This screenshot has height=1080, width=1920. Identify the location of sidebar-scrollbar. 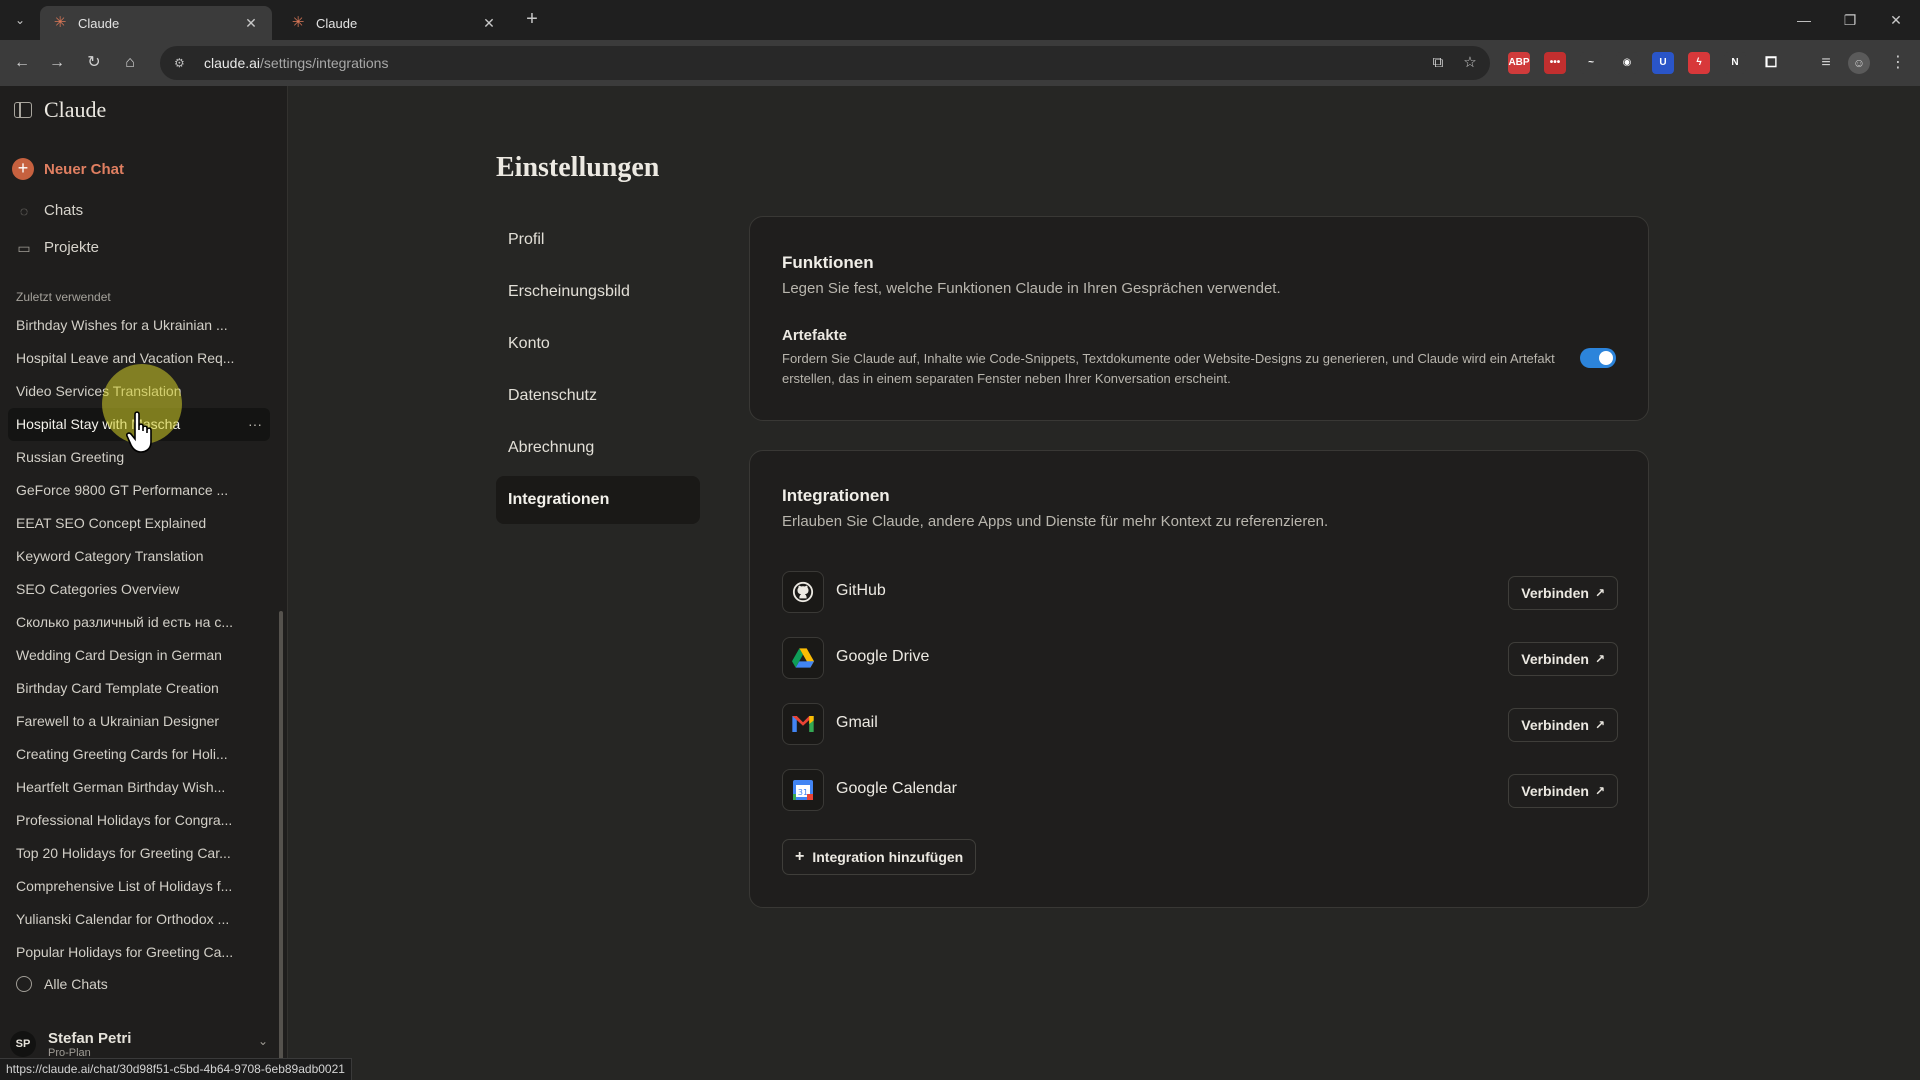
(281, 685).